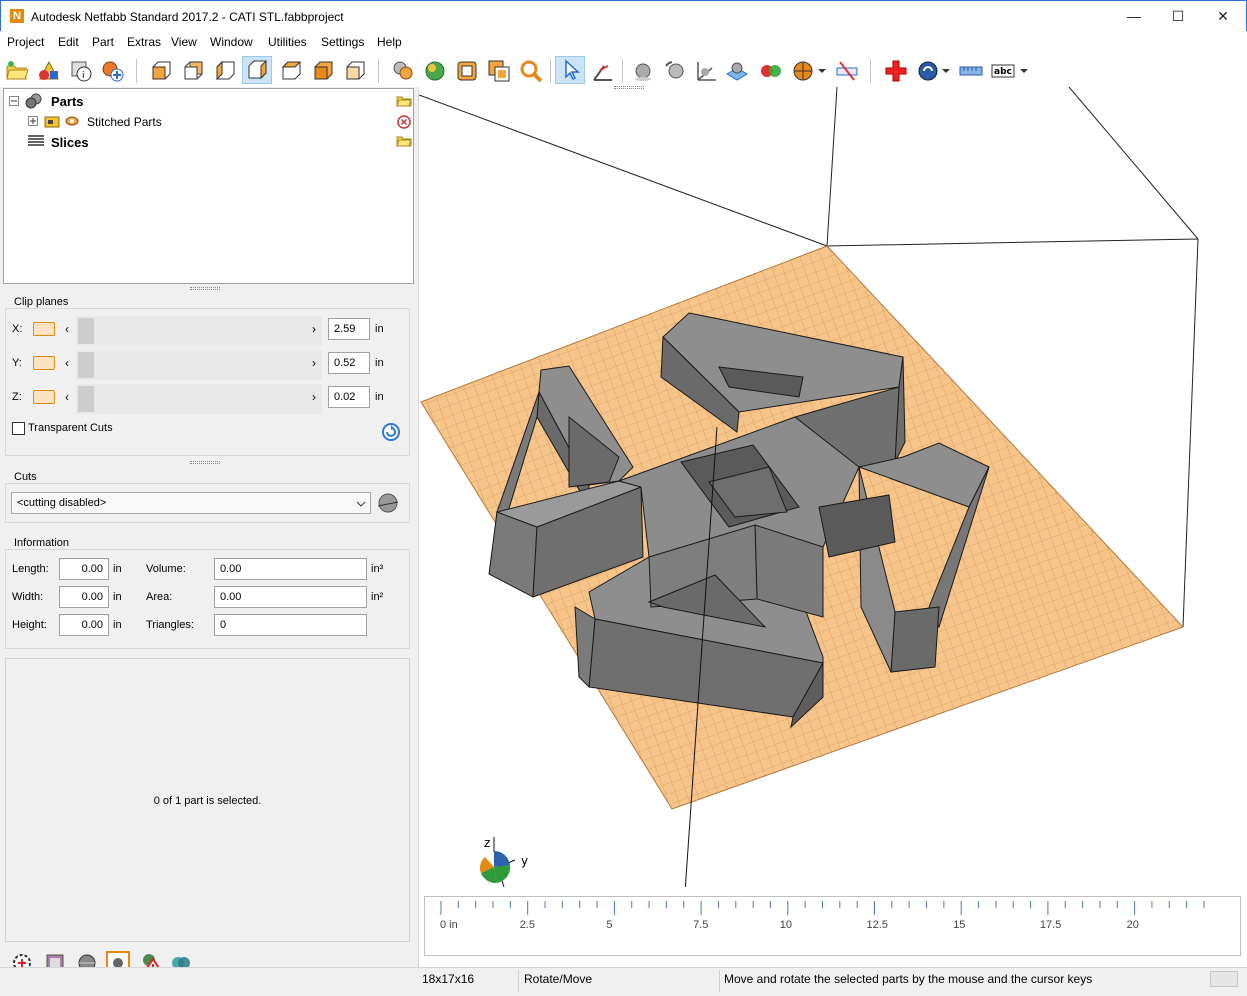  Describe the element at coordinates (49, 71) in the screenshot. I see `add-part-icon` at that location.